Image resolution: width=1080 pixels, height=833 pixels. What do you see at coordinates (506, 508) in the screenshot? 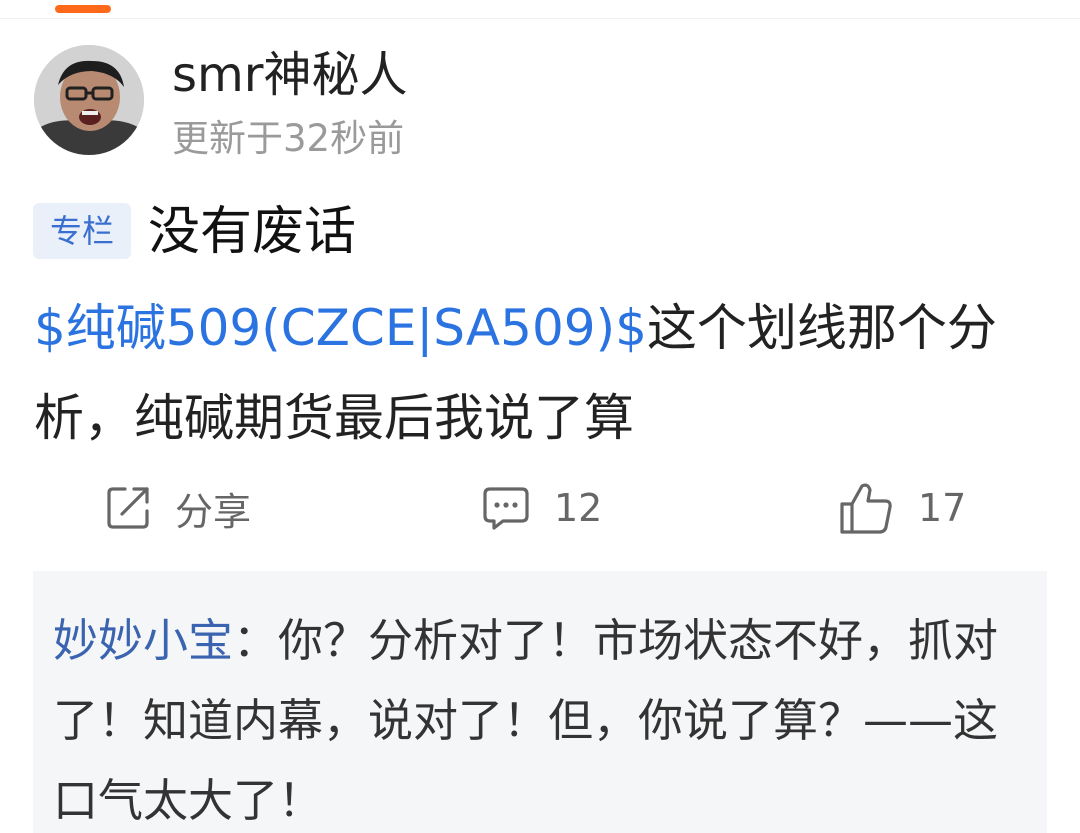
I see `comment-icon` at bounding box center [506, 508].